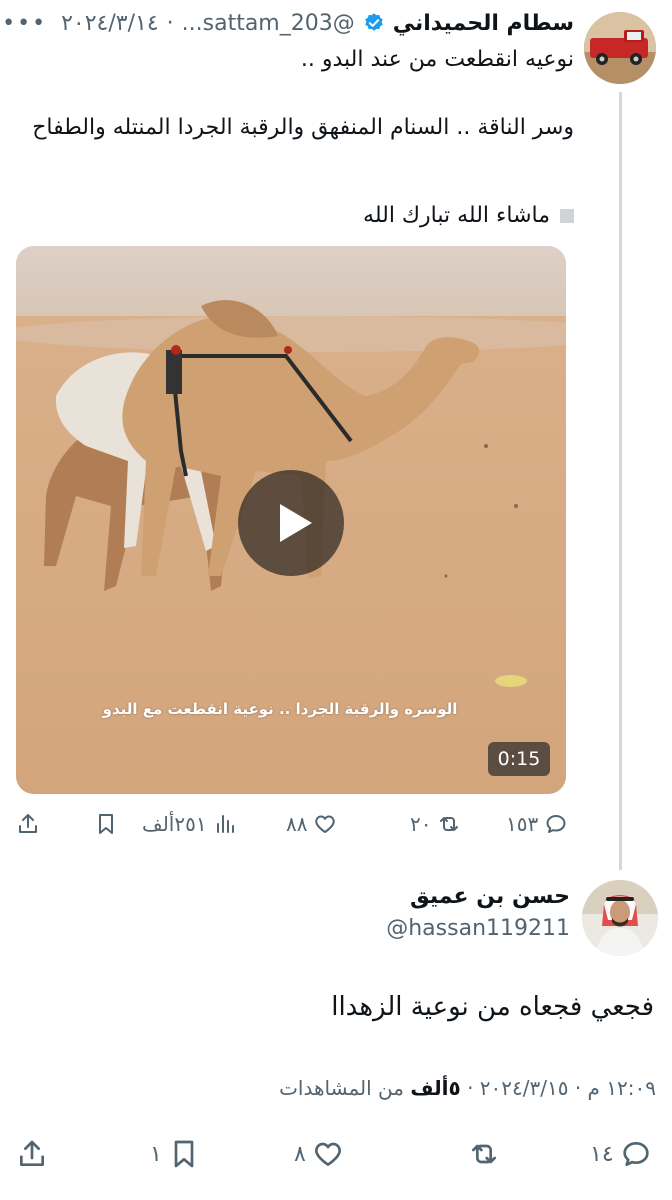  I want to click on reply-count: ١٤, so click(602, 1154).